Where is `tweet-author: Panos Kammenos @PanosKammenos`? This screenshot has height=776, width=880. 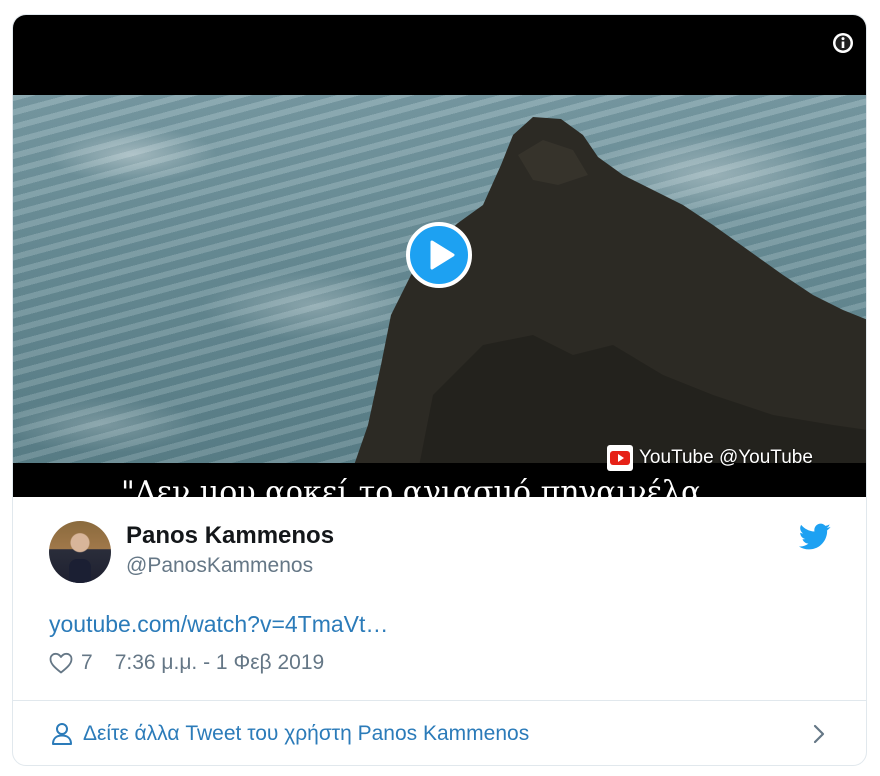
tweet-author: Panos Kammenos @PanosKammenos is located at coordinates (191, 552).